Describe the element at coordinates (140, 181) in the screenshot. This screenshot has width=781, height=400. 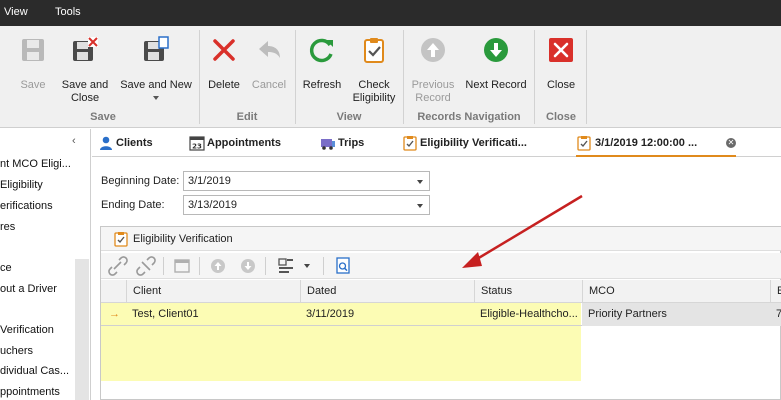
I see `beginning-date-label: Beginning Date:` at that location.